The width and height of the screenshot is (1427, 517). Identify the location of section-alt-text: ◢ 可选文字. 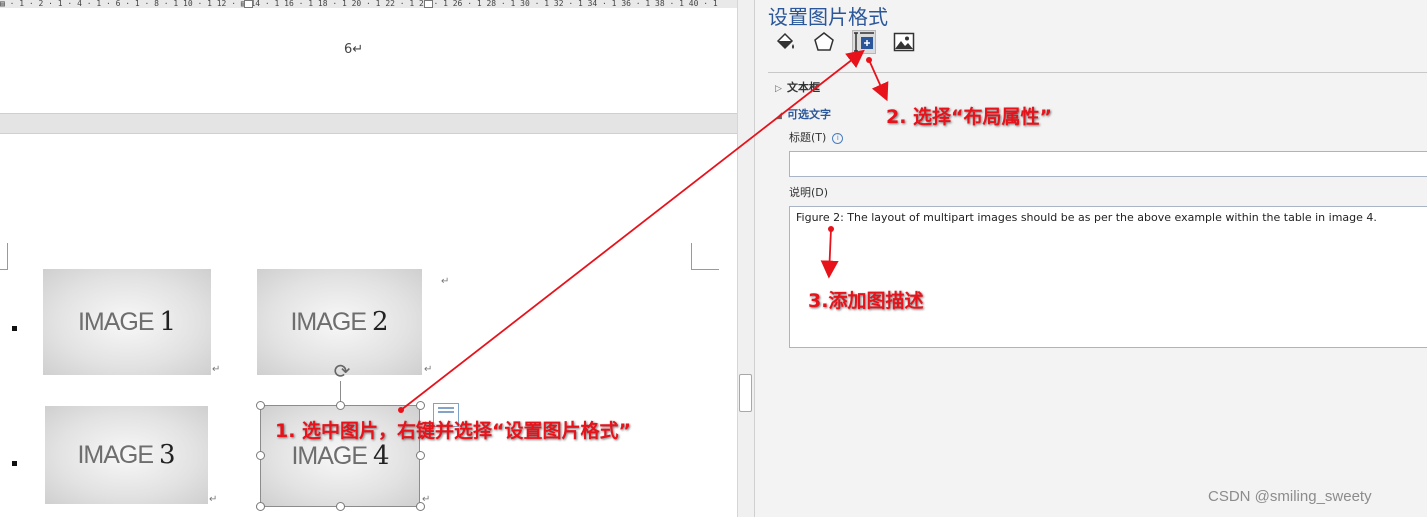
(803, 114).